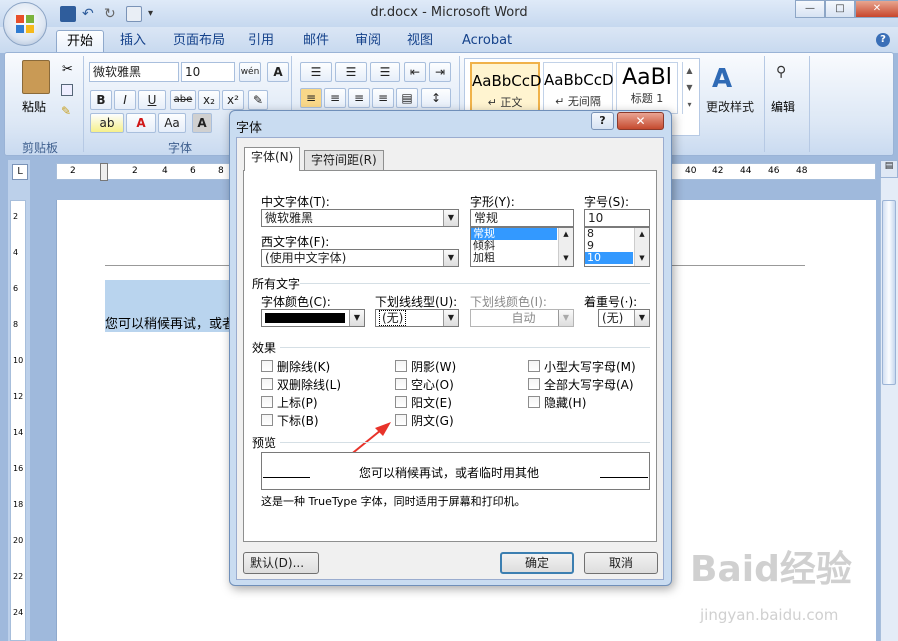 Image resolution: width=898 pixels, height=641 pixels. Describe the element at coordinates (537, 563) in the screenshot. I see `ok-button: 确定` at that location.